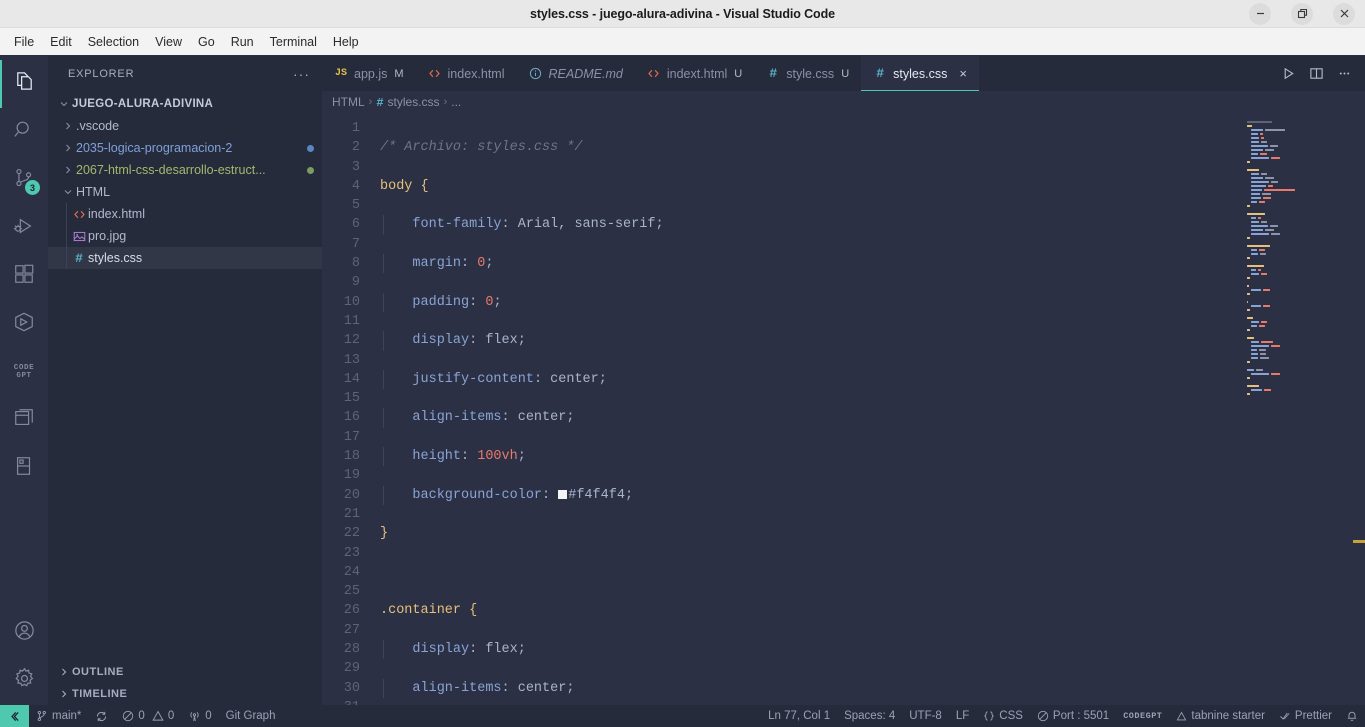  What do you see at coordinates (346, 42) in the screenshot?
I see `menu-help: Help` at bounding box center [346, 42].